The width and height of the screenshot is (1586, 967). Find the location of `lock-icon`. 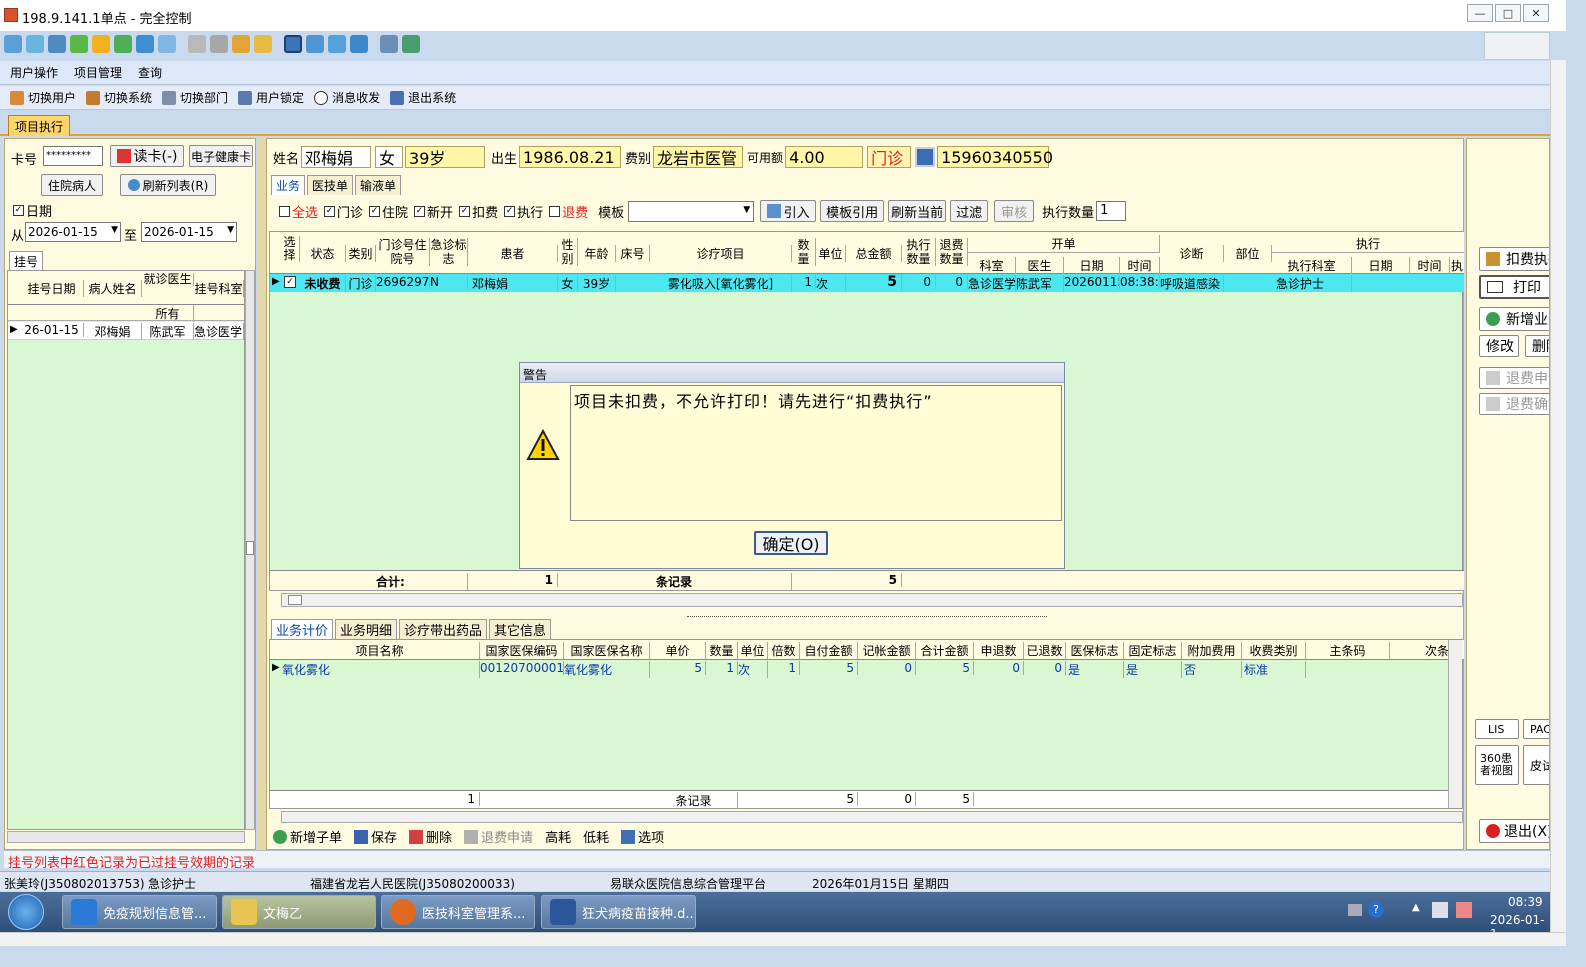

lock-icon is located at coordinates (241, 44).